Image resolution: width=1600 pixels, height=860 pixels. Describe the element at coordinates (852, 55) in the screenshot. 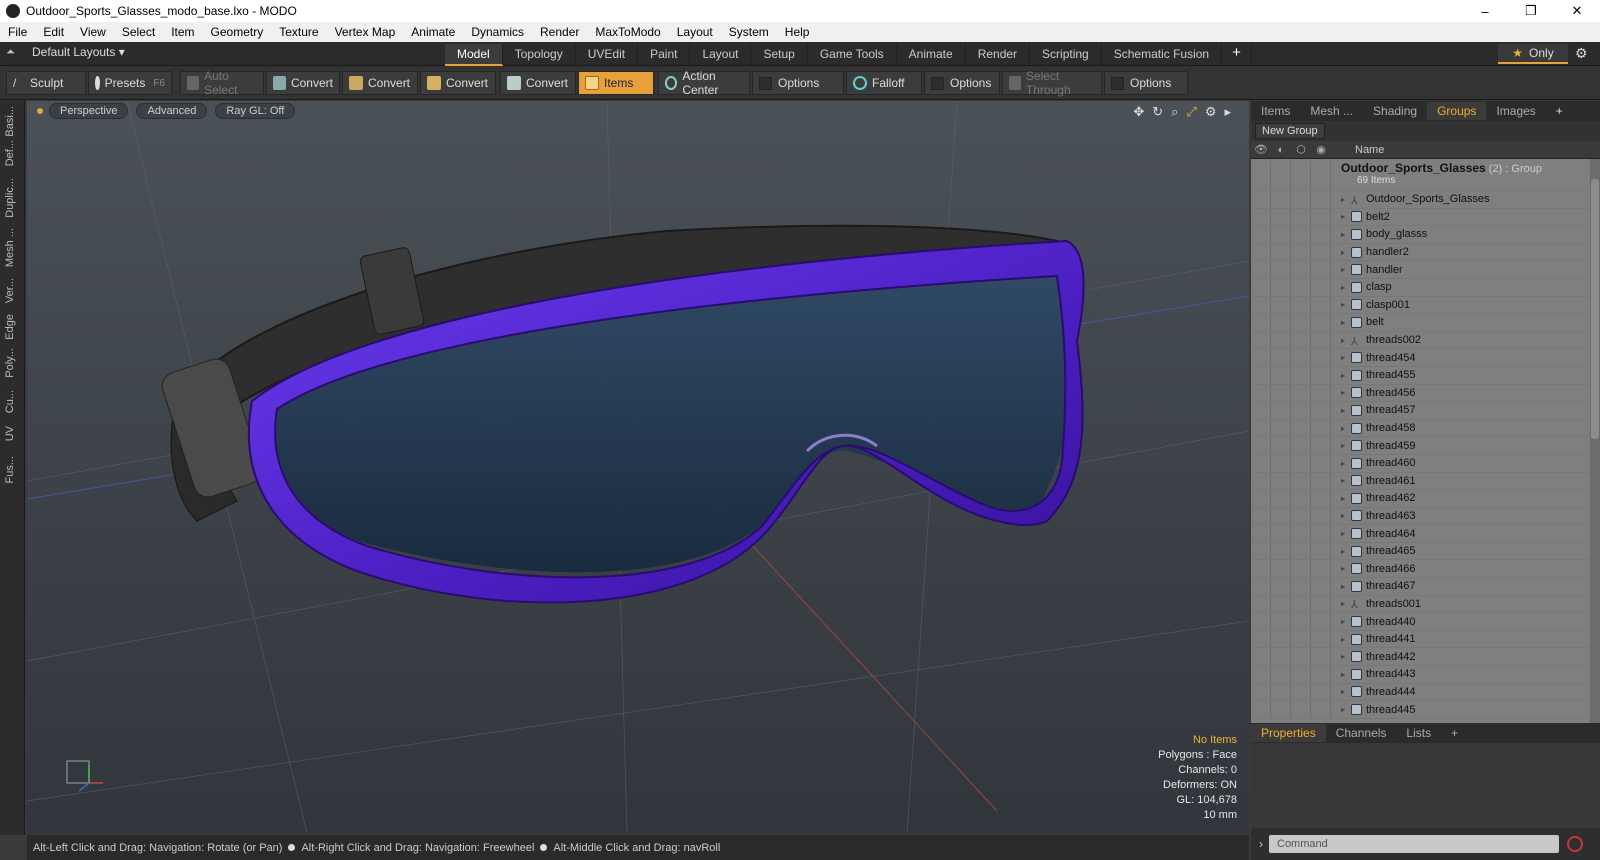

I see `tab-game-tools: Game Tools` at that location.